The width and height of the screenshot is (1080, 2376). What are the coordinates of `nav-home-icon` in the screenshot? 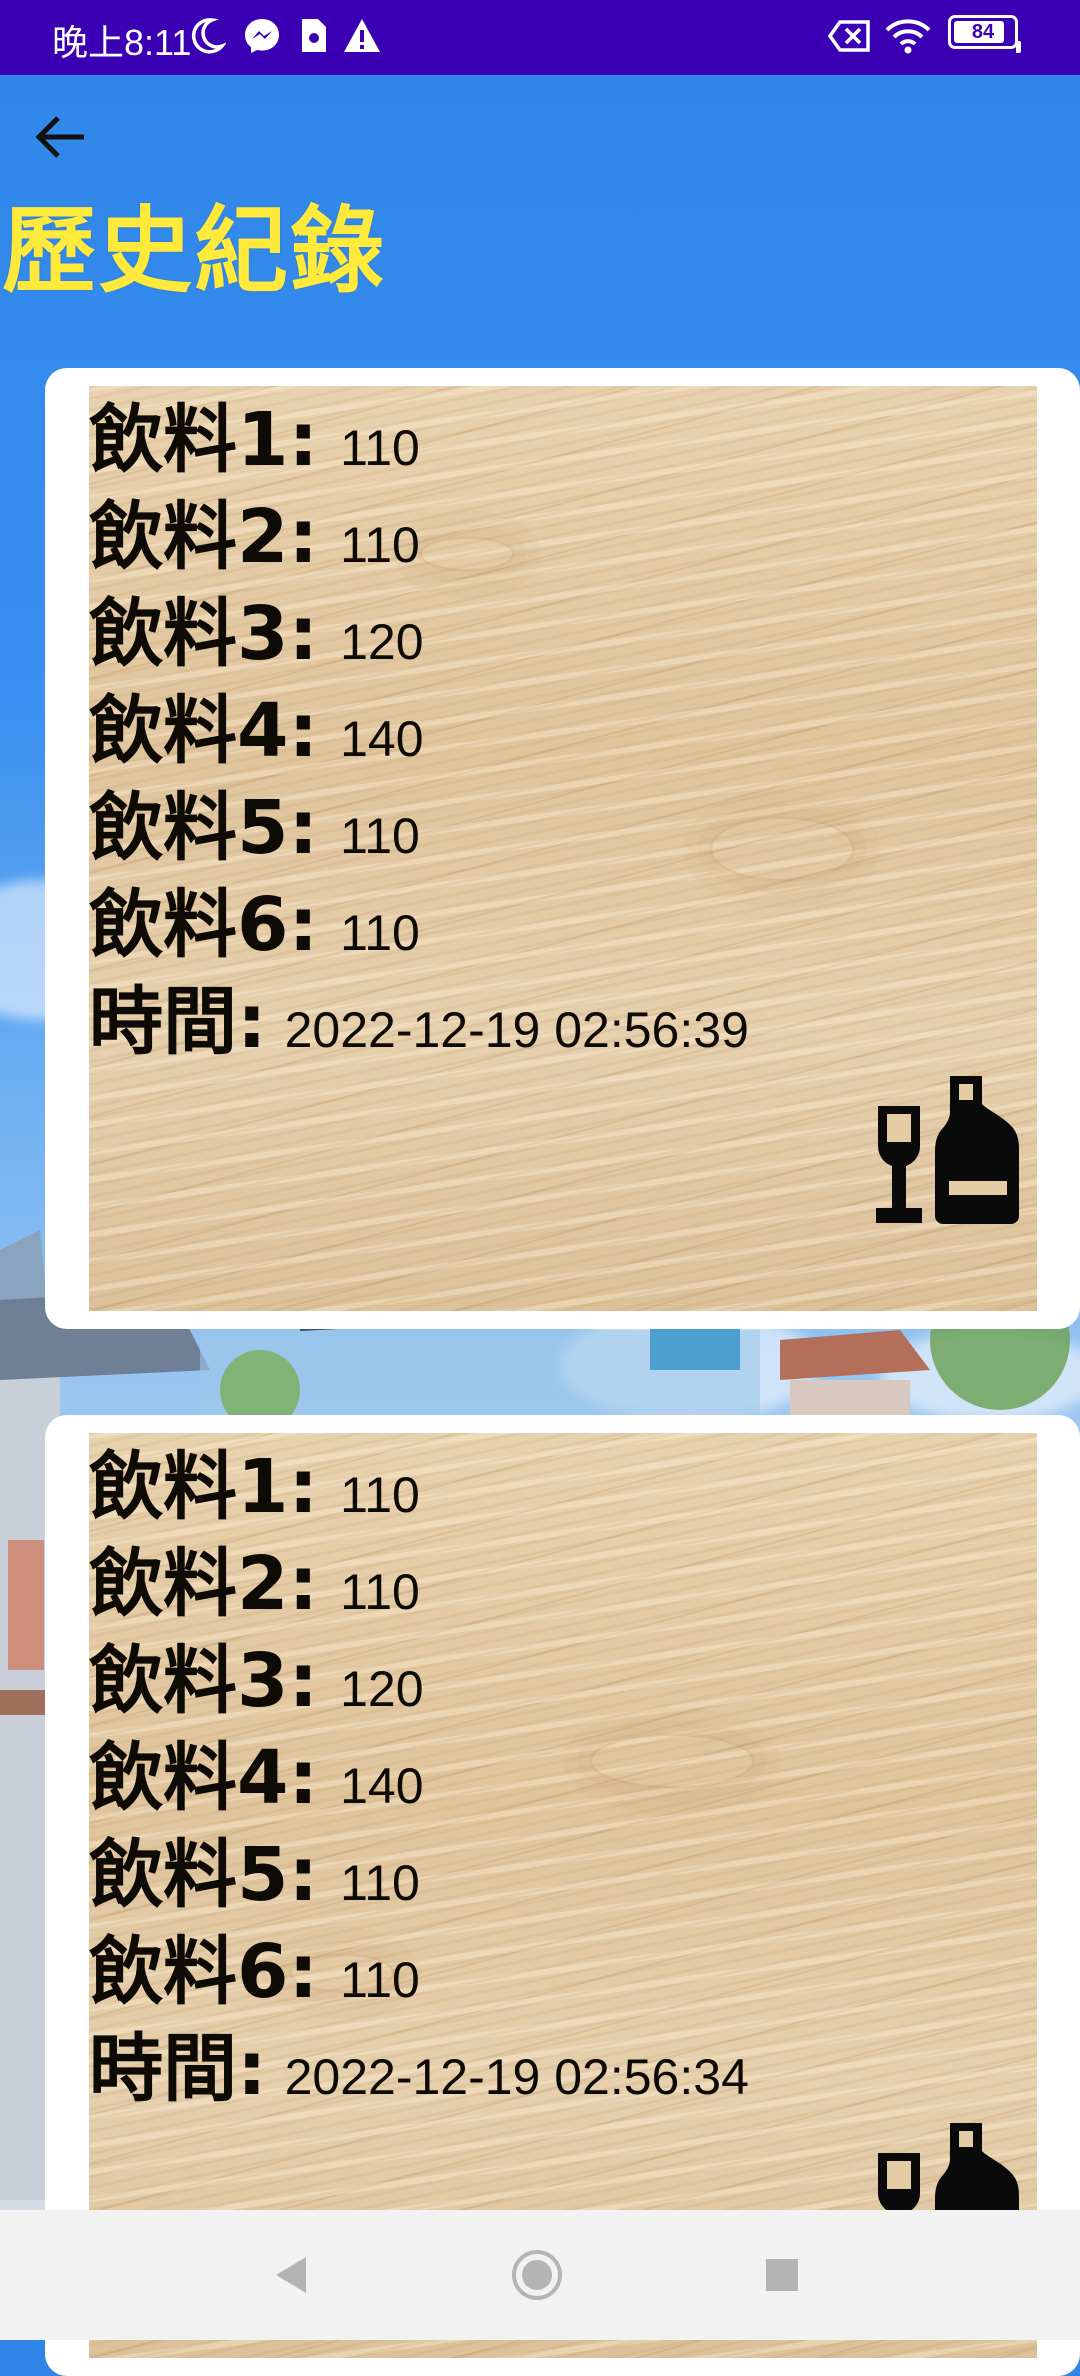 It's located at (537, 2275).